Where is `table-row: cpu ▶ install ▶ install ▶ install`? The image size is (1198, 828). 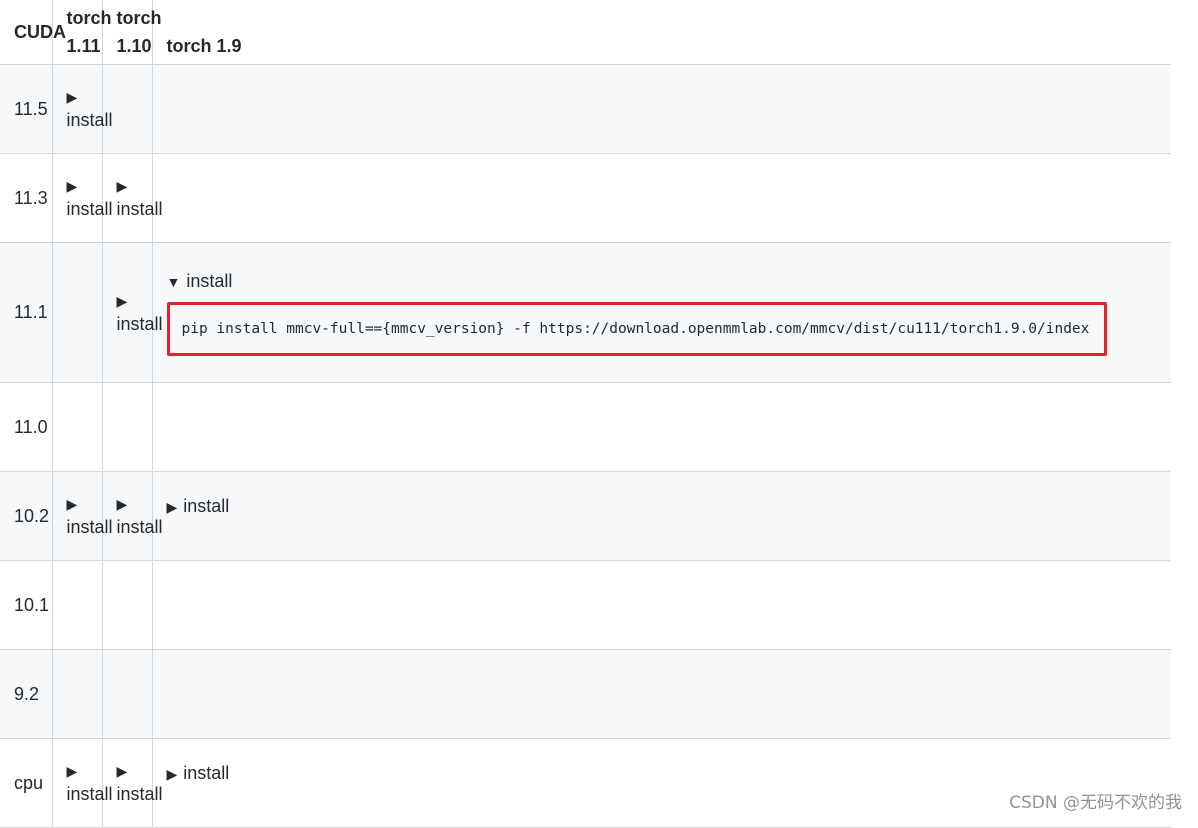 table-row: cpu ▶ install ▶ install ▶ install is located at coordinates (585, 783).